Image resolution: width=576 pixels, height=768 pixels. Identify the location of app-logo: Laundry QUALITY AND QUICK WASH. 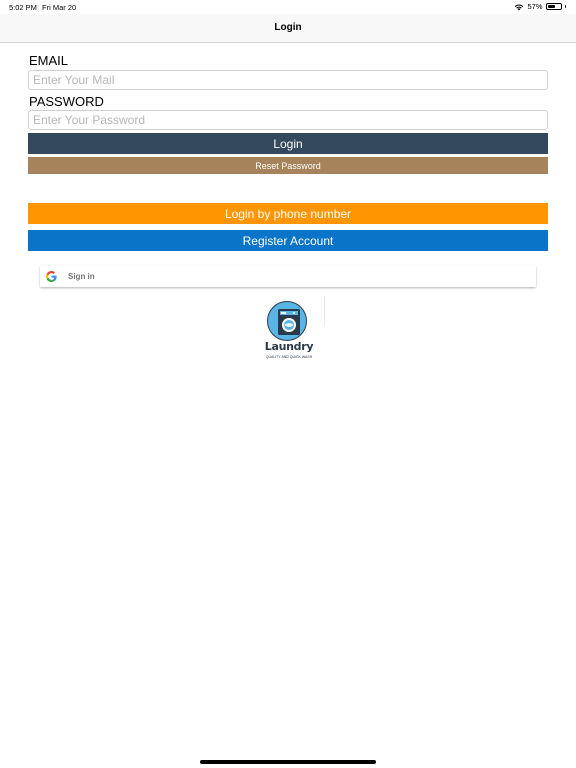
(289, 330).